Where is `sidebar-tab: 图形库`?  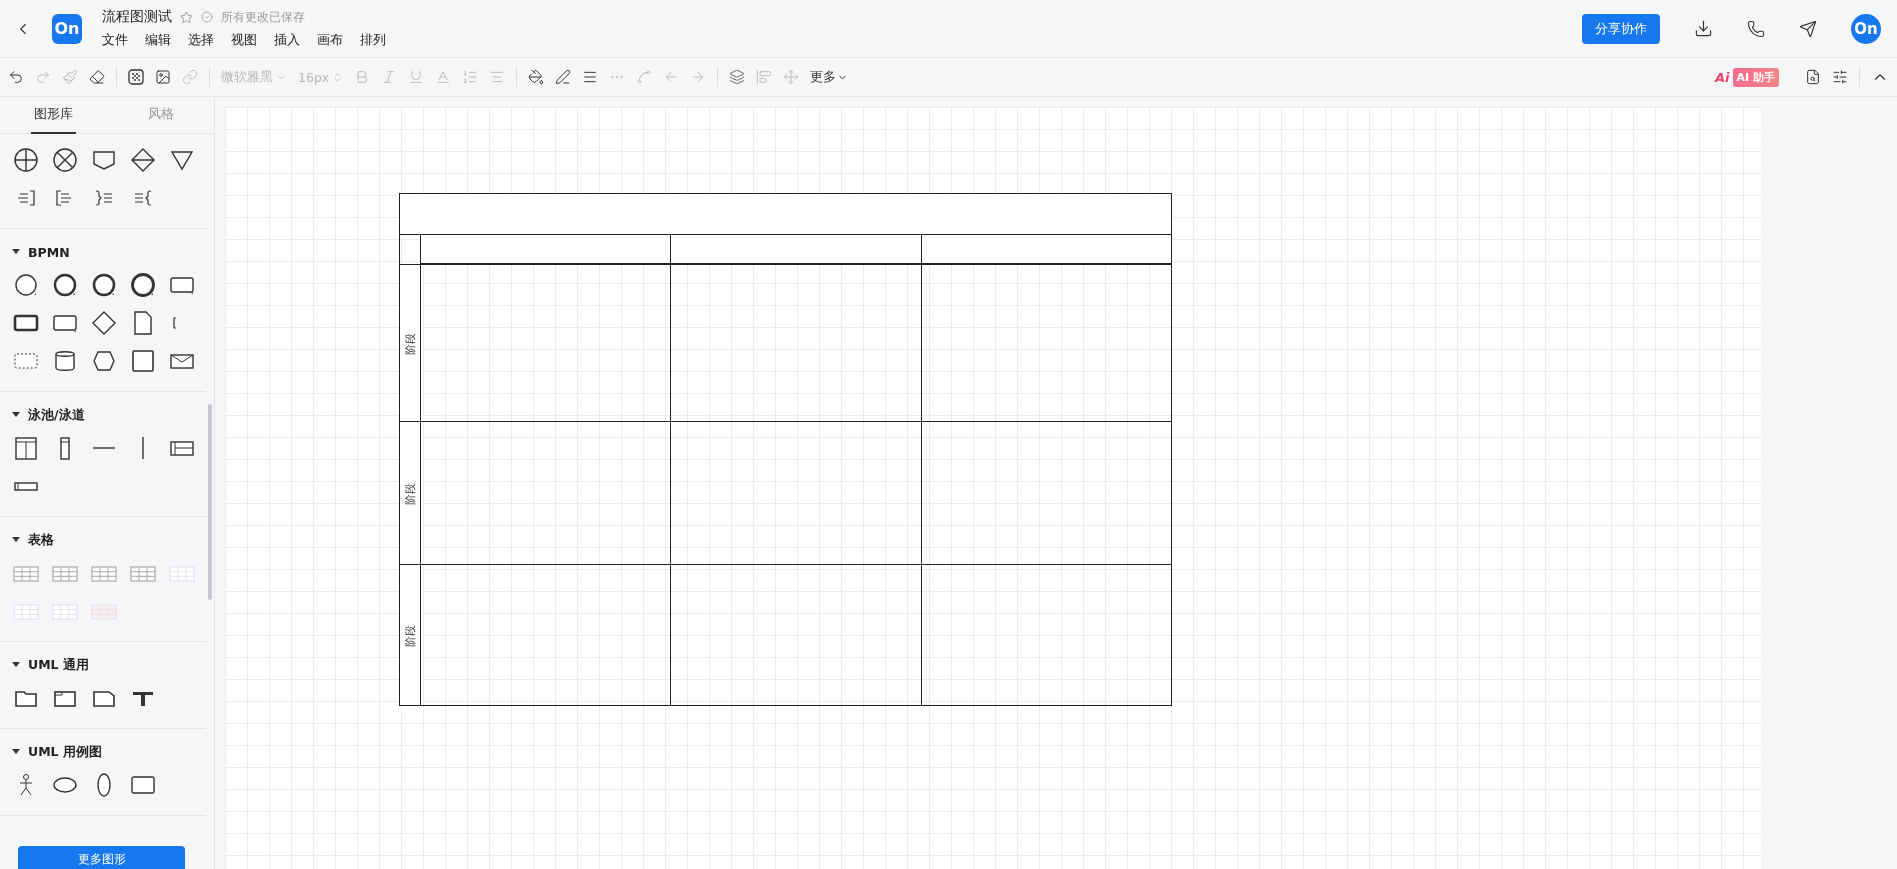
sidebar-tab: 图形库 is located at coordinates (53, 115).